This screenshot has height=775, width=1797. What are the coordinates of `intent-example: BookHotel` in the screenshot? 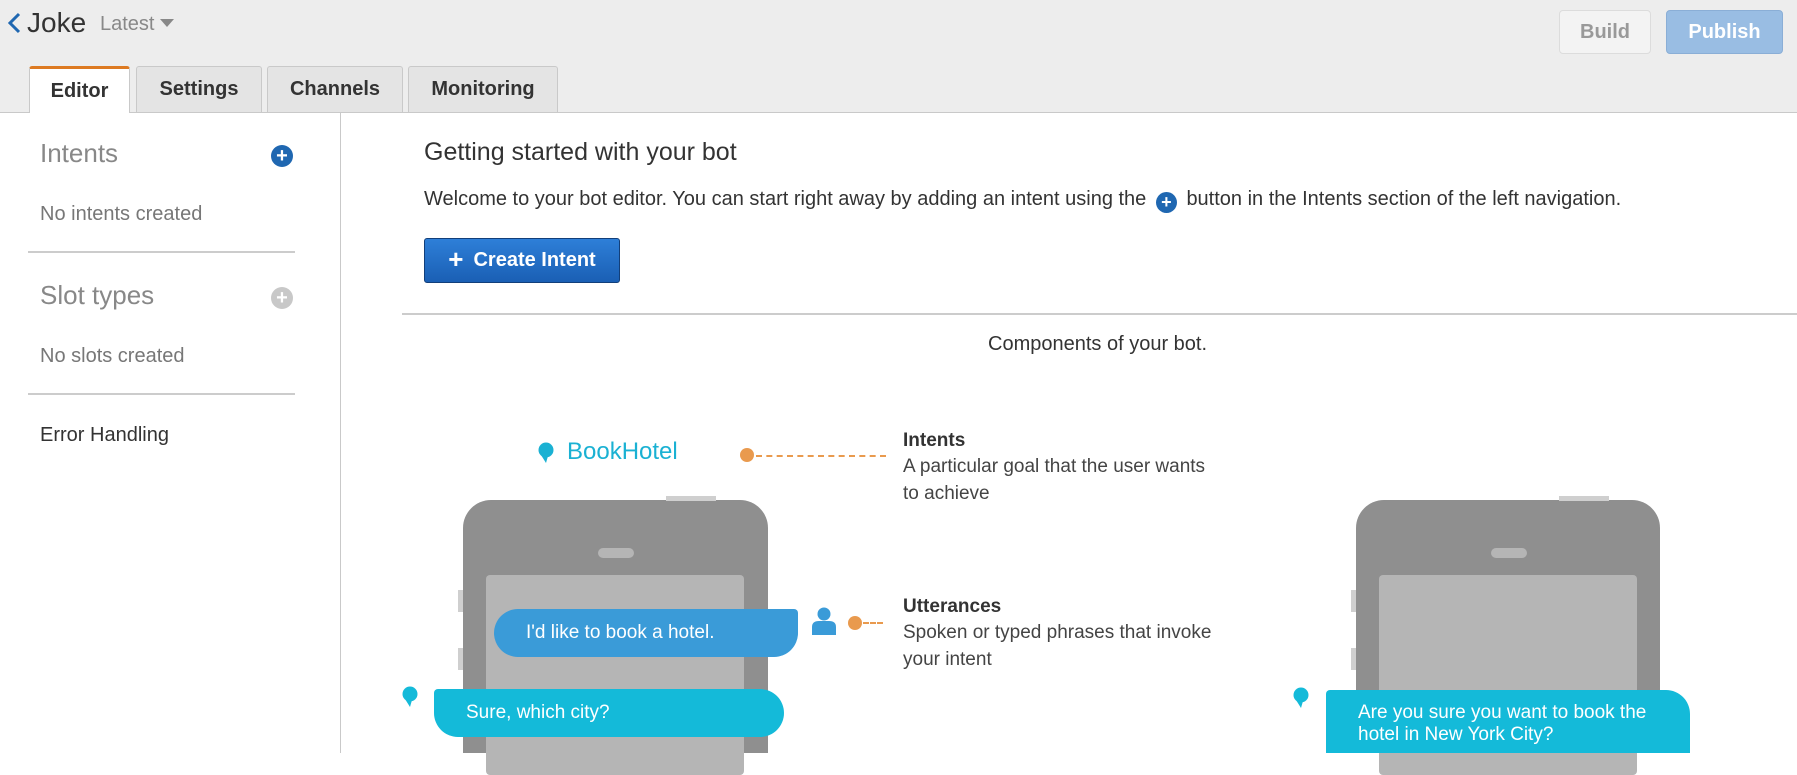 It's located at (622, 451).